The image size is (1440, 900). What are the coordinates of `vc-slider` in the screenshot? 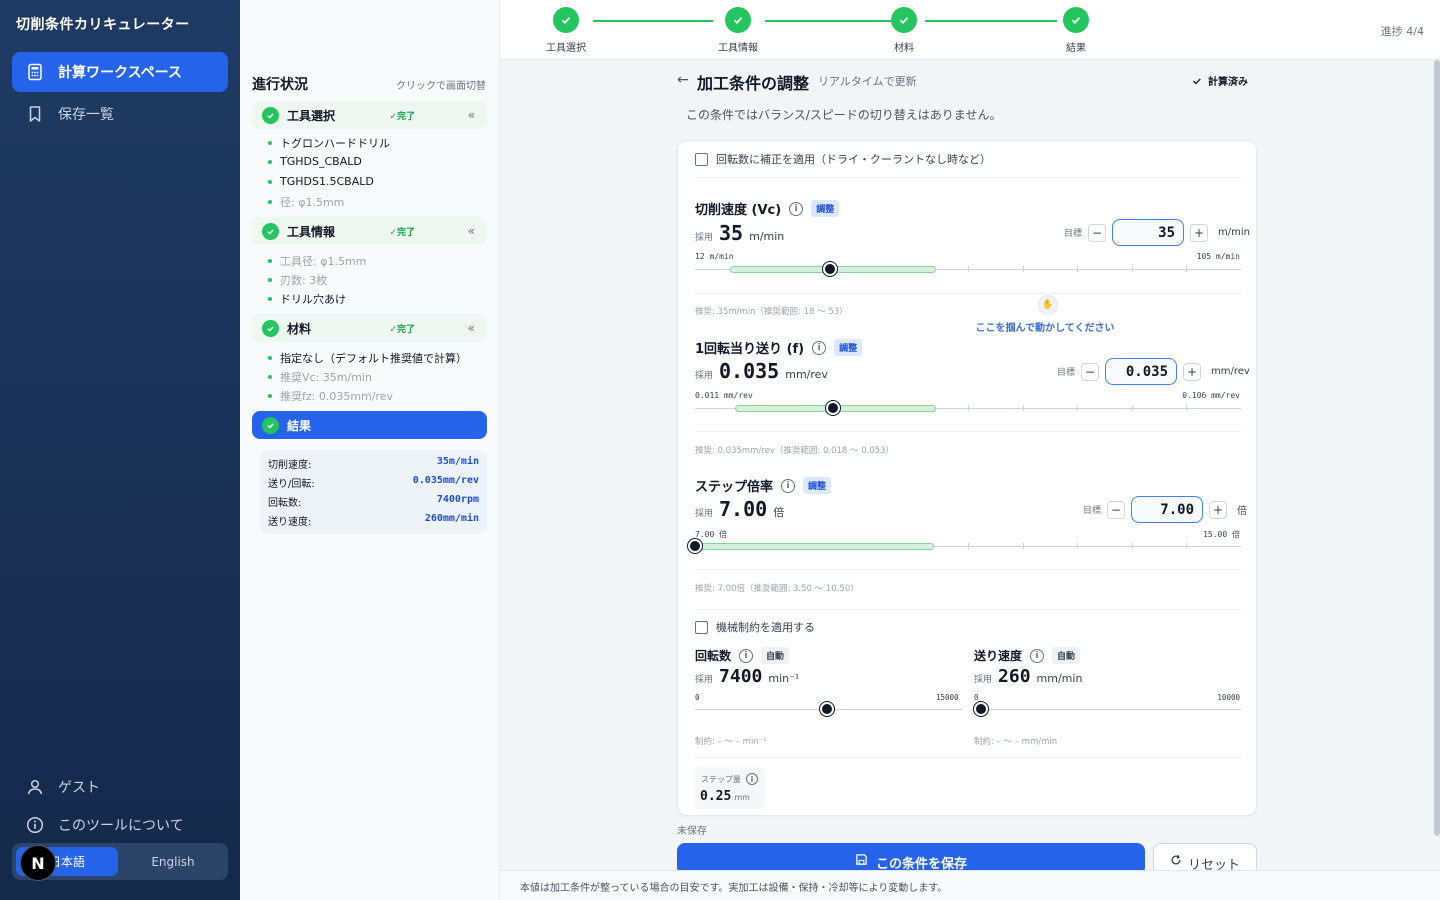 It's located at (968, 269).